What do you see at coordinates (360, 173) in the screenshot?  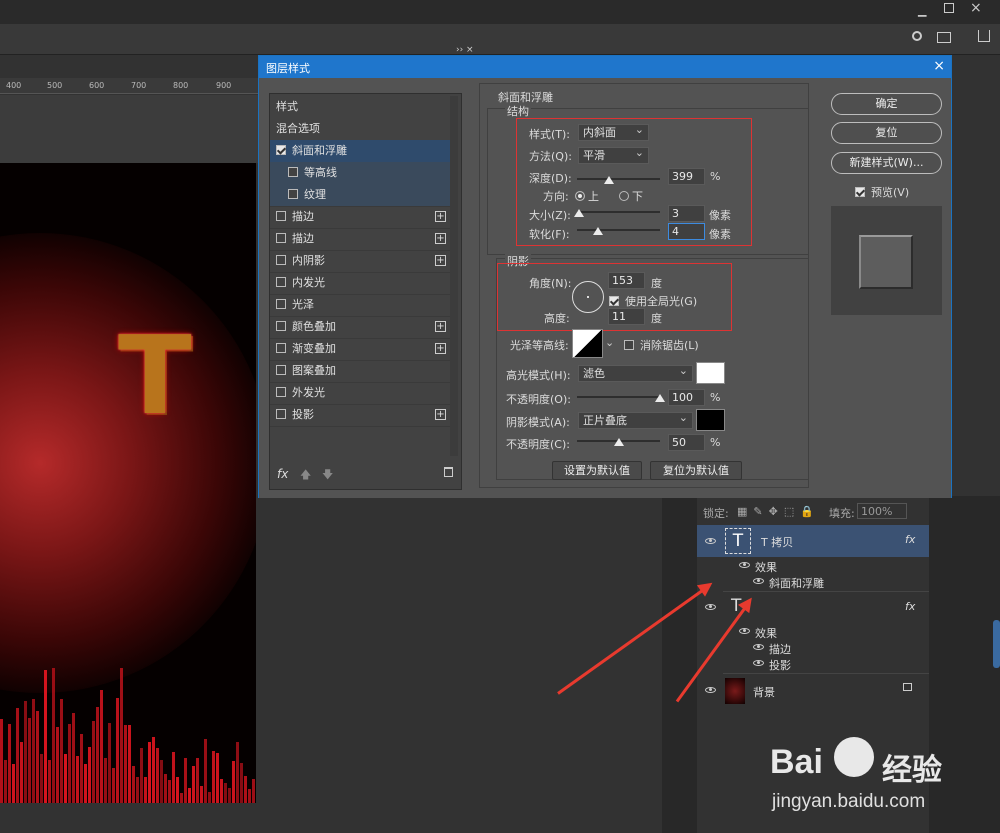 I see `style-item: 等高线` at bounding box center [360, 173].